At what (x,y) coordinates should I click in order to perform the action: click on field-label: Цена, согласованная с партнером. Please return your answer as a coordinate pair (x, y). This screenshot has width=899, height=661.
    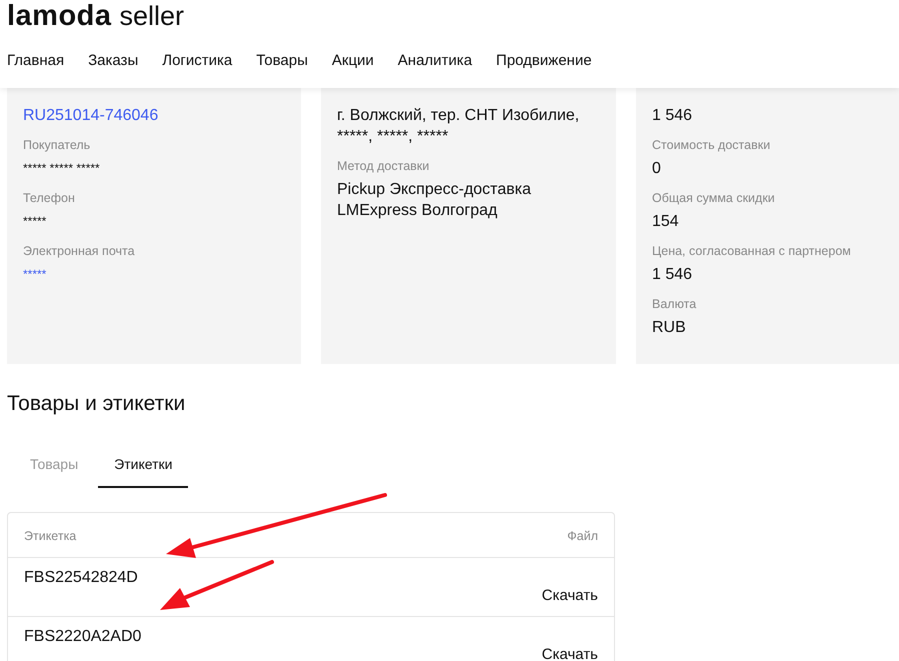
    Looking at the image, I should click on (752, 251).